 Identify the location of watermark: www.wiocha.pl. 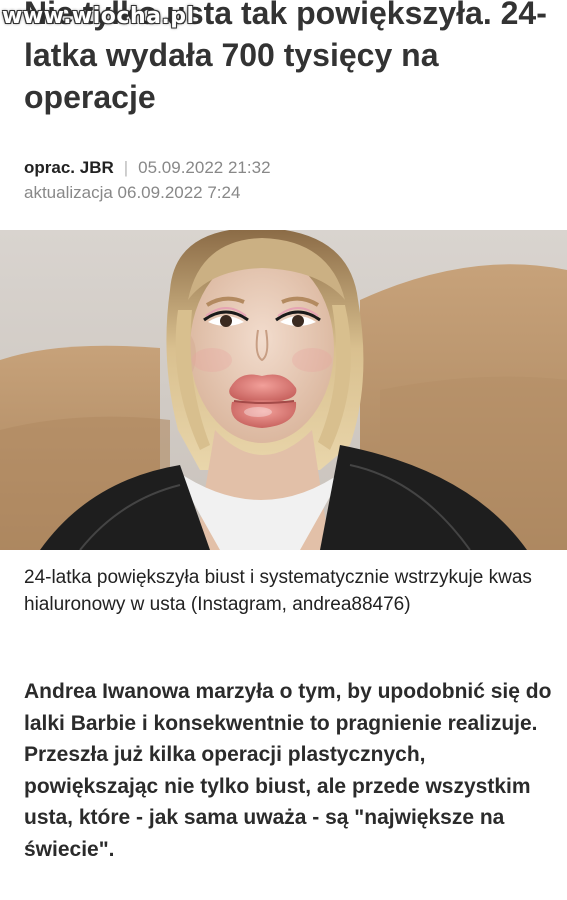
(98, 16).